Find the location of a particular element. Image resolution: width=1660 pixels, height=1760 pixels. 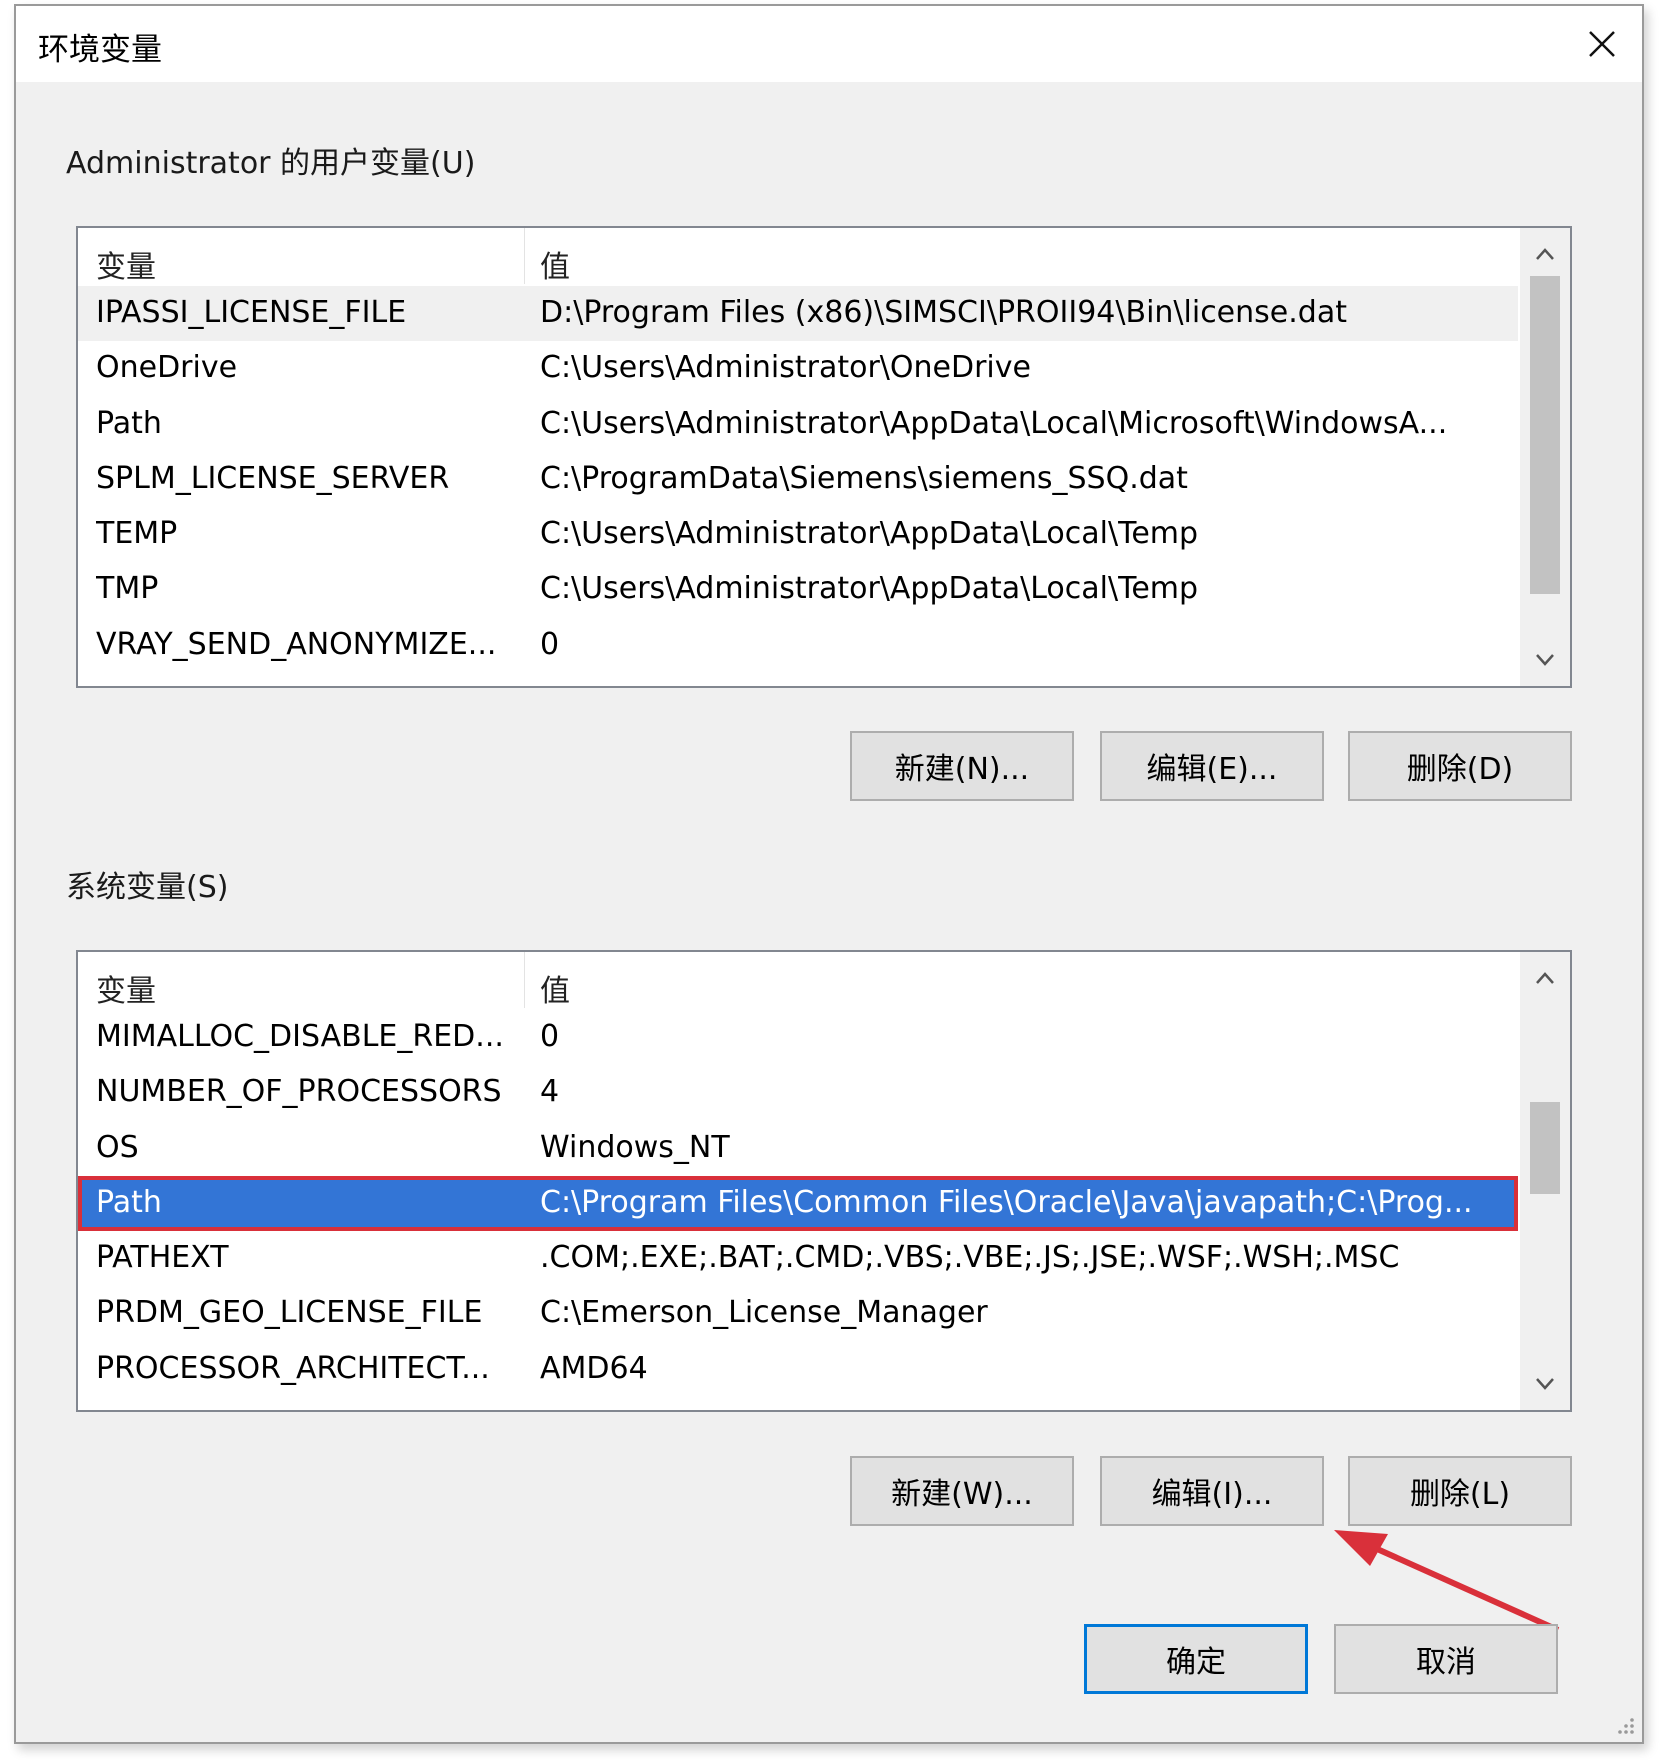

variable-name: SPLM_LICENSE_SERVER is located at coordinates (273, 478).